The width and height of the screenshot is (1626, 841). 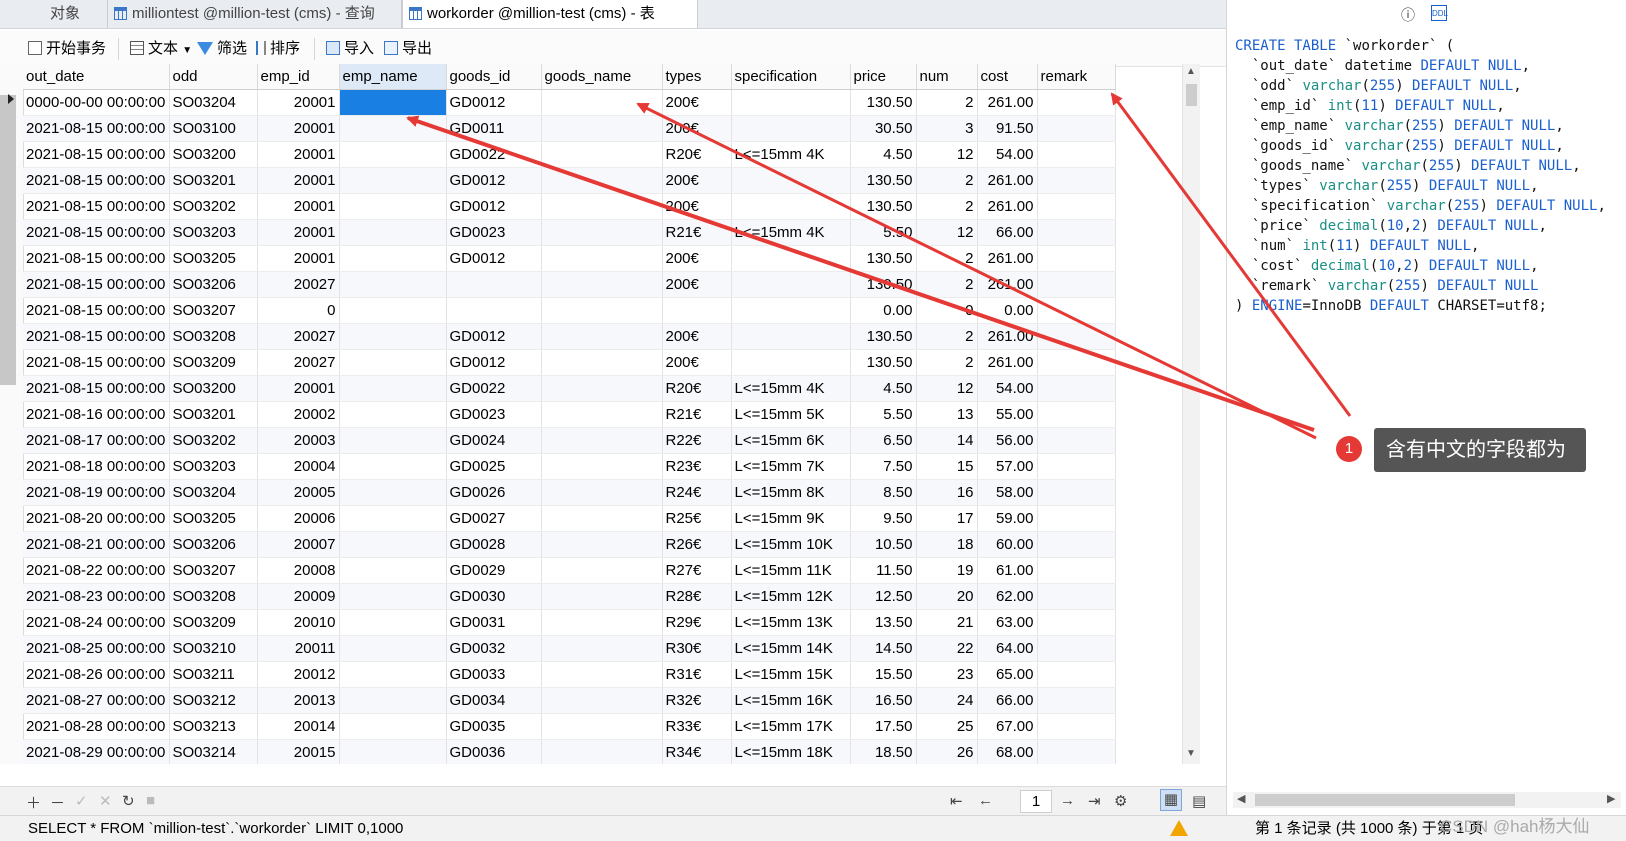 I want to click on scroll-left-icon: ◀, so click(x=1241, y=798).